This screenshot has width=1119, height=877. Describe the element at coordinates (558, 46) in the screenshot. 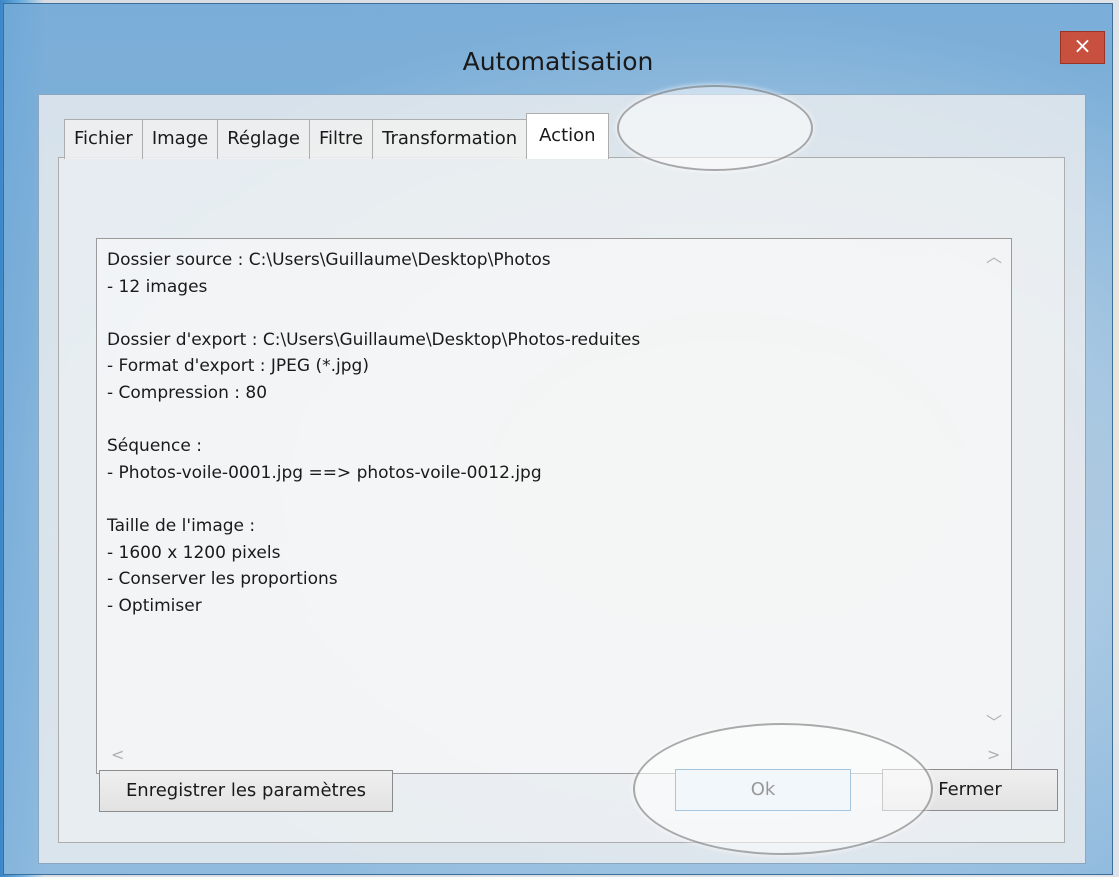

I see `title-bar: Automatisation ×` at that location.